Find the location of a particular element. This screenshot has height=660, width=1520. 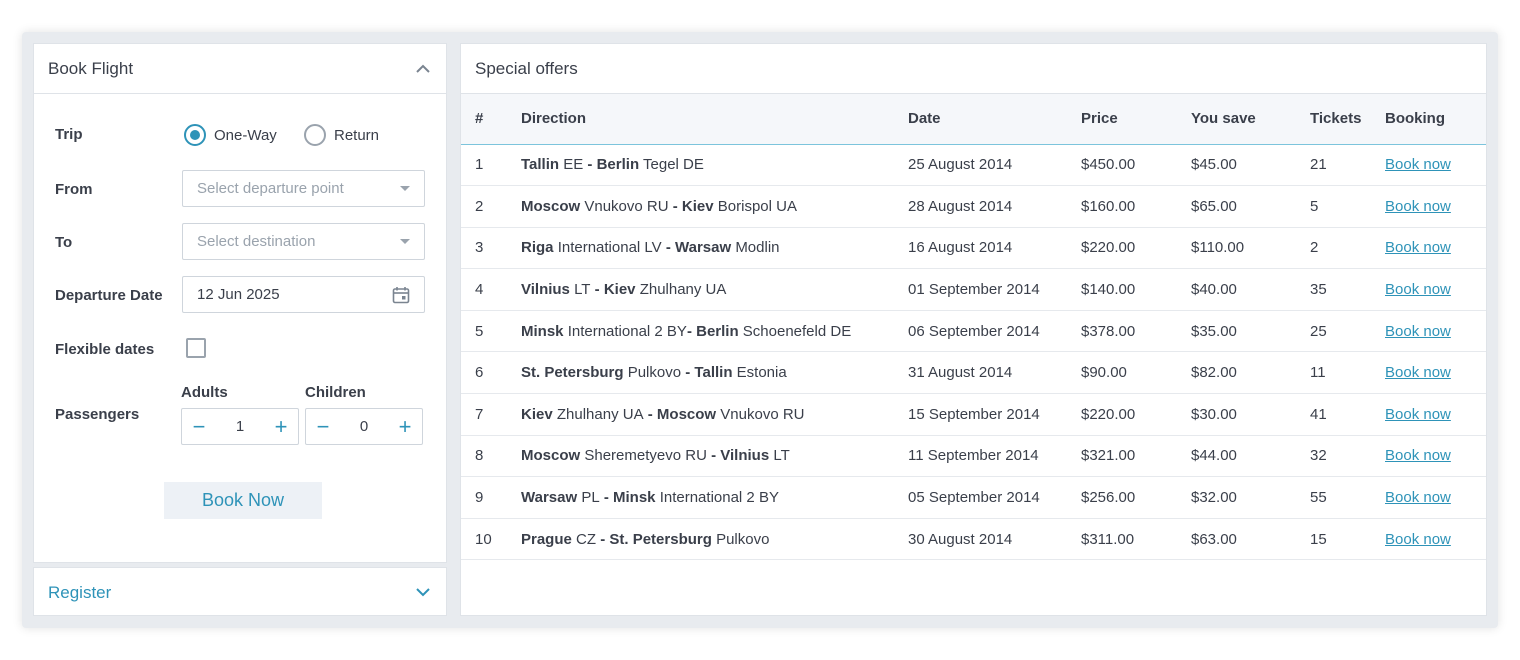

cell-tickets: 5 is located at coordinates (1333, 206).